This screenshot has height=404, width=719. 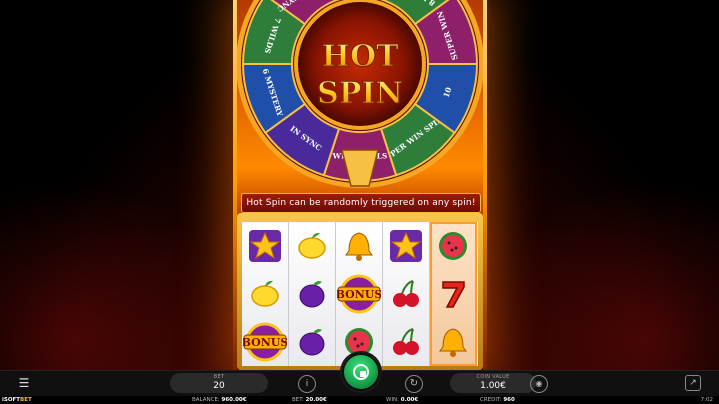 I want to click on credit-status: CREDIT: 960, so click(x=497, y=400).